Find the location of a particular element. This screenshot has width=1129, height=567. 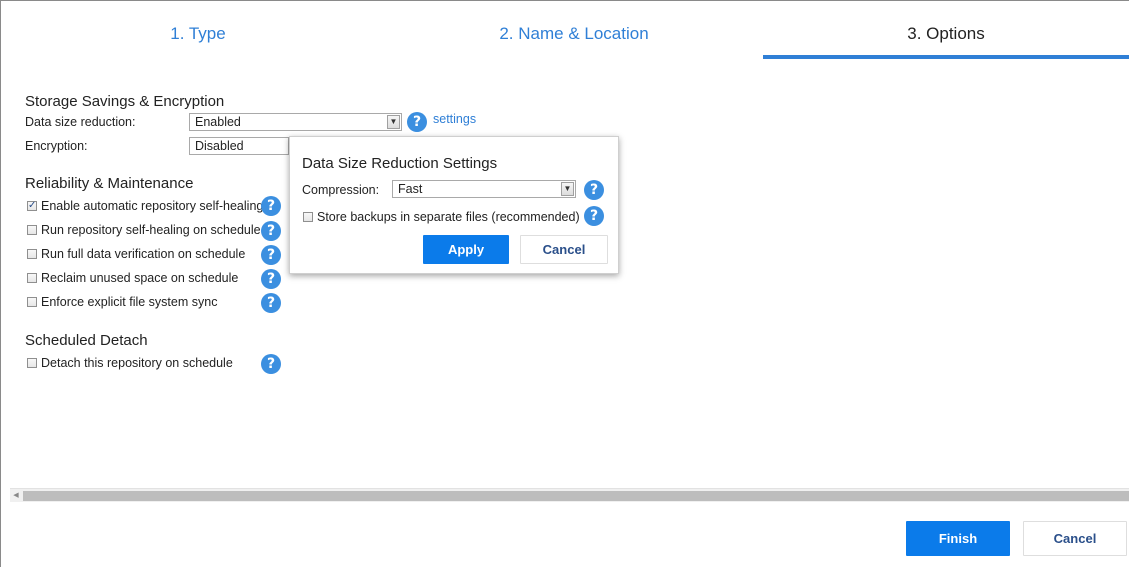

encryption-label: Encryption: is located at coordinates (56, 146).